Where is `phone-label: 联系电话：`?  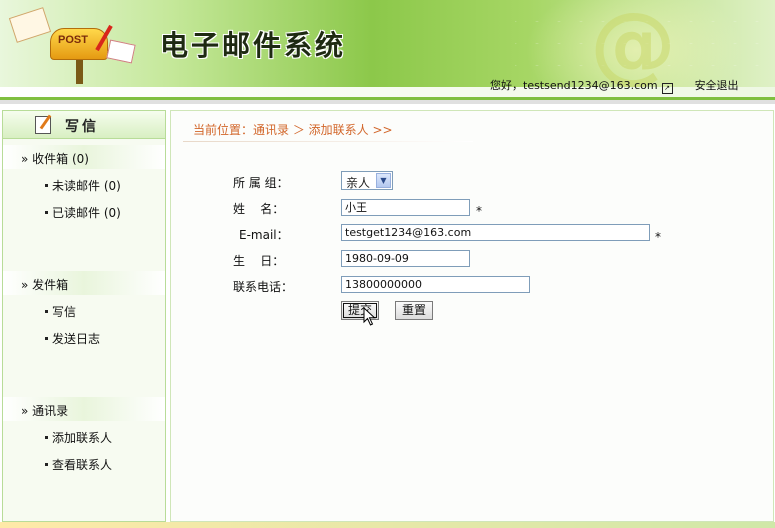 phone-label: 联系电话： is located at coordinates (263, 287).